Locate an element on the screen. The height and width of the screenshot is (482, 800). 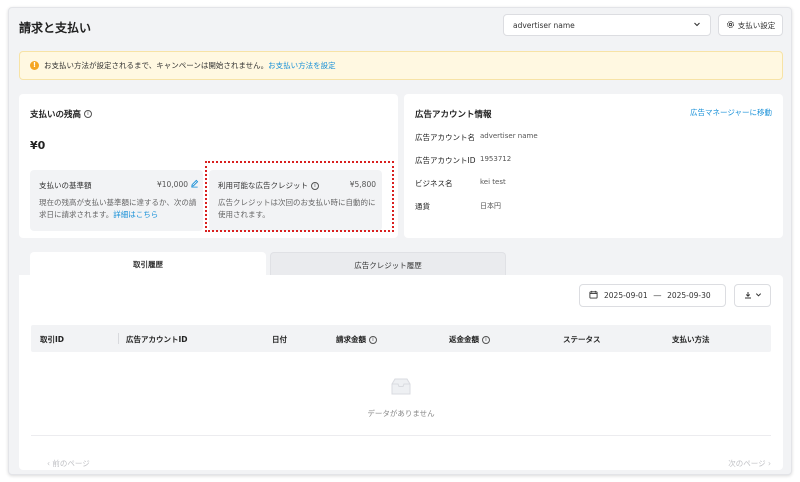
credit-highlight-box is located at coordinates (299, 196).